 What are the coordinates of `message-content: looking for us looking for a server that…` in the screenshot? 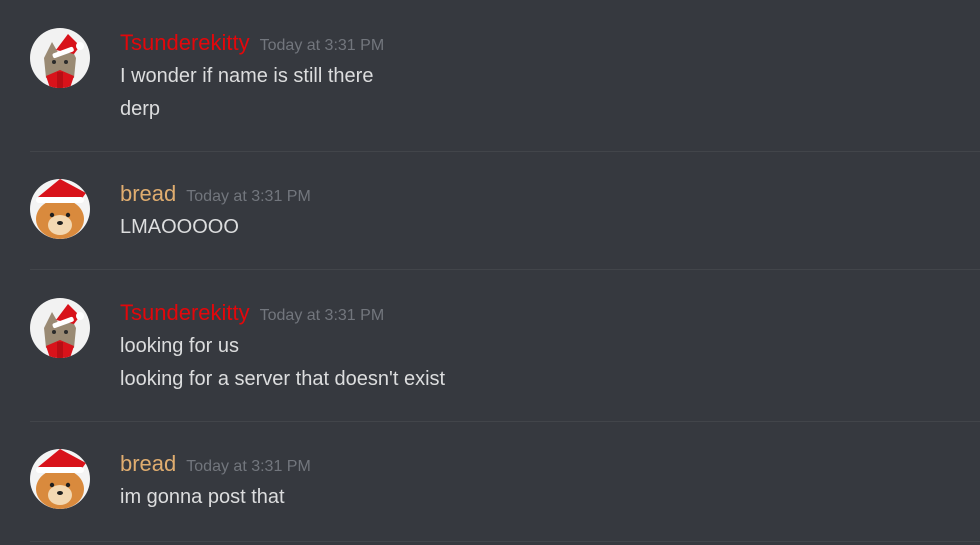 It's located at (282, 363).